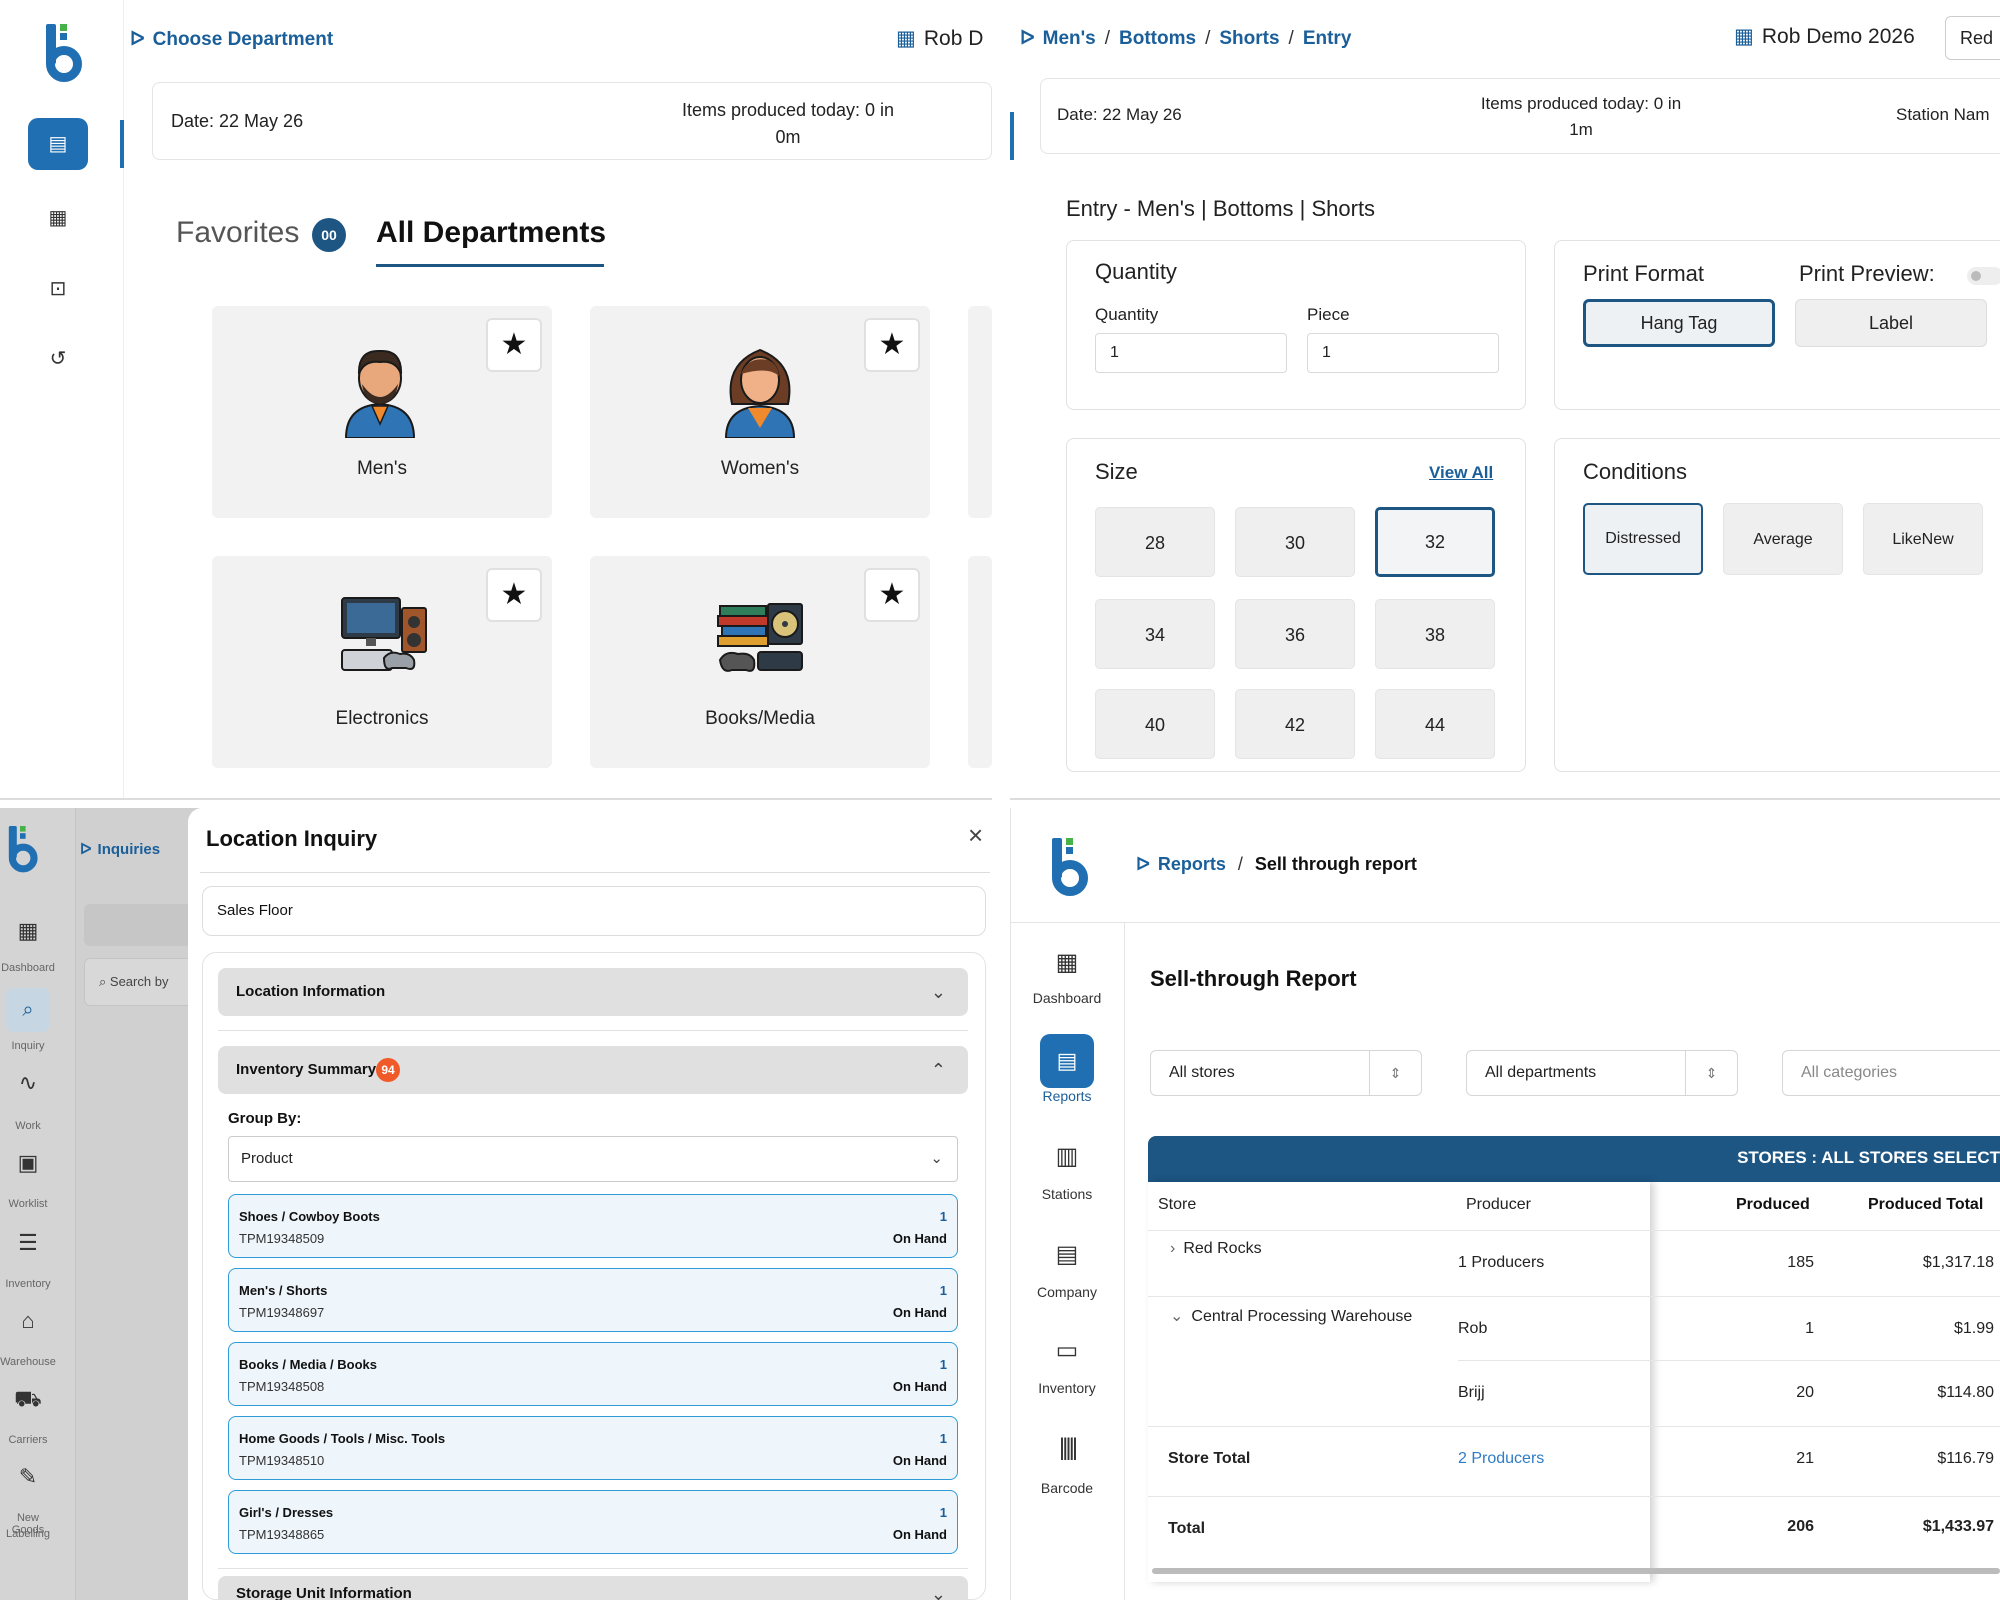  What do you see at coordinates (1067, 1096) in the screenshot?
I see `nav-label-reports: Reports` at bounding box center [1067, 1096].